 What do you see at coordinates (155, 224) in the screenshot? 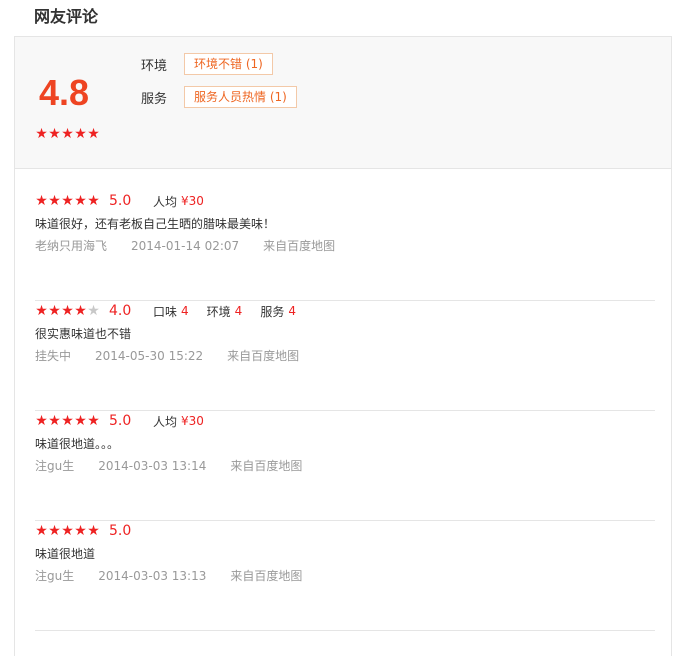
I see `review-text: 味道很好，还有老板自己生晒的腊味最美味！` at bounding box center [155, 224].